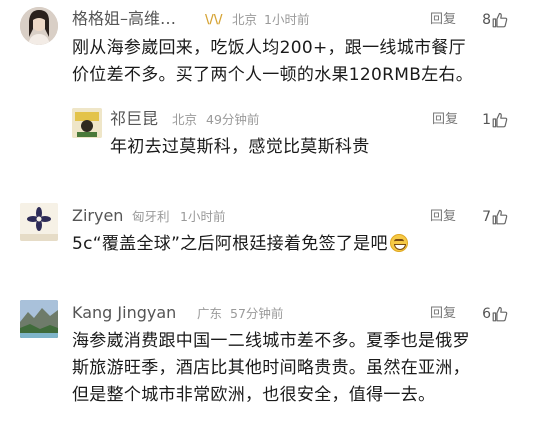  I want to click on like-count: 7, so click(486, 217).